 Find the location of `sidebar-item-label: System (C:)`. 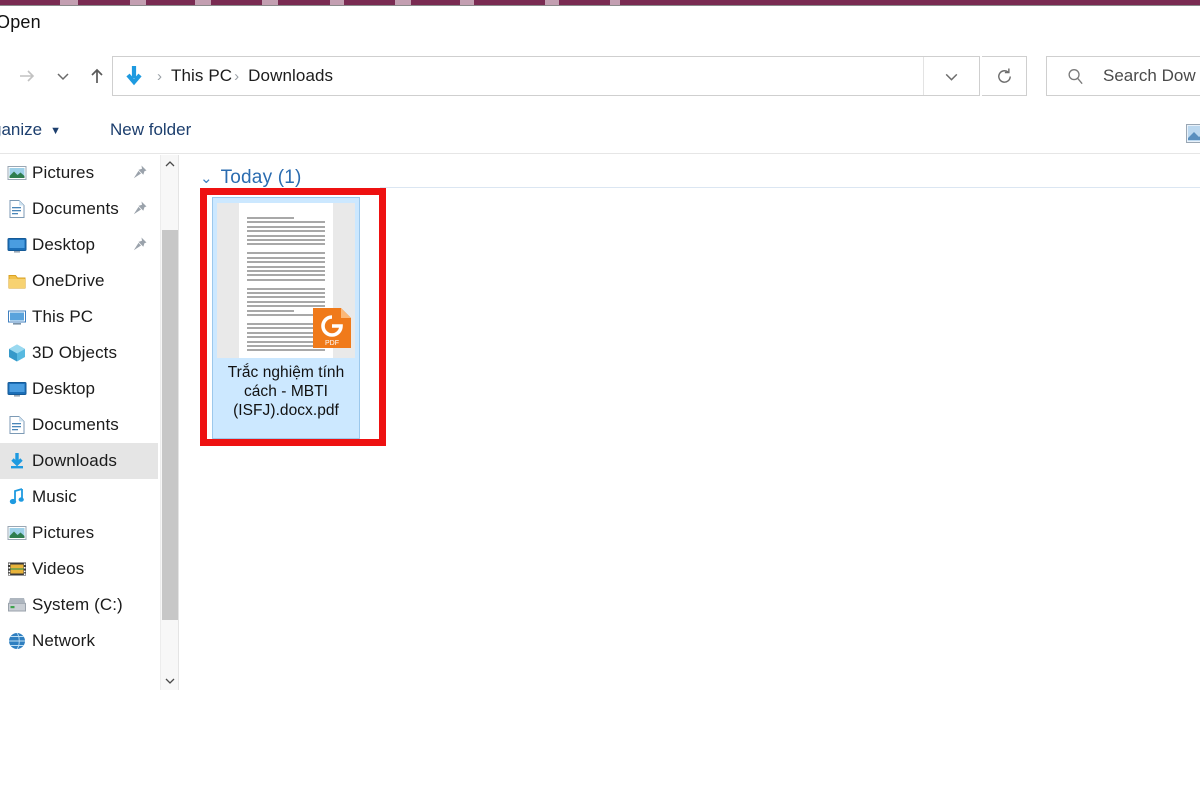

sidebar-item-label: System (C:) is located at coordinates (77, 604).